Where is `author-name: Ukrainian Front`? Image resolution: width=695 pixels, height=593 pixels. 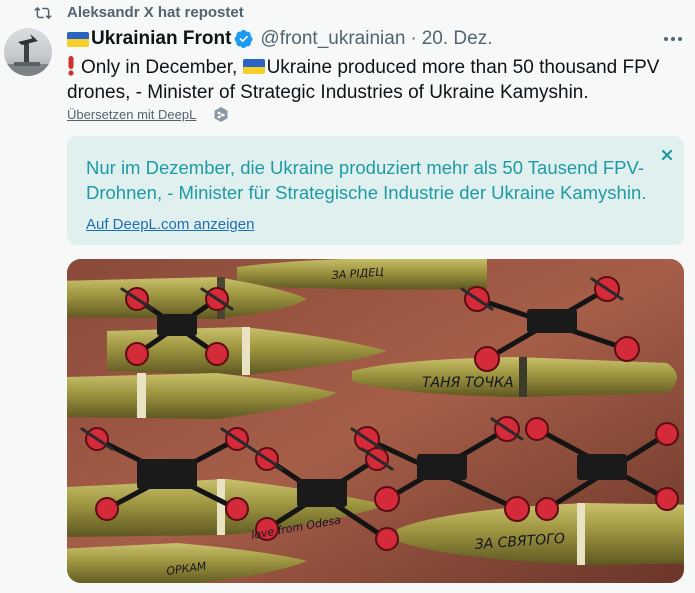
author-name: Ukrainian Front is located at coordinates (161, 39).